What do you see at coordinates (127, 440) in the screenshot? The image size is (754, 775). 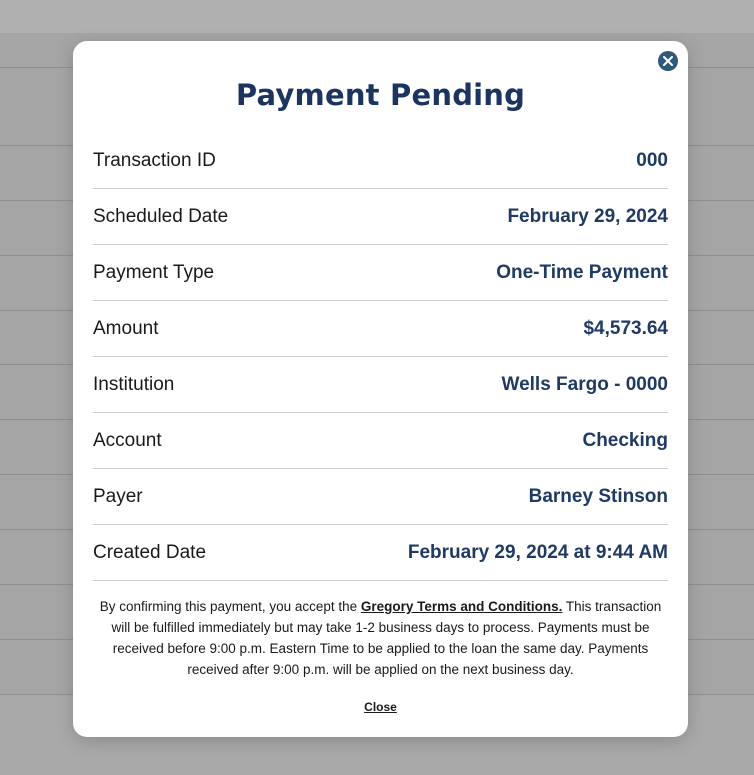 I see `detail-label: Account` at bounding box center [127, 440].